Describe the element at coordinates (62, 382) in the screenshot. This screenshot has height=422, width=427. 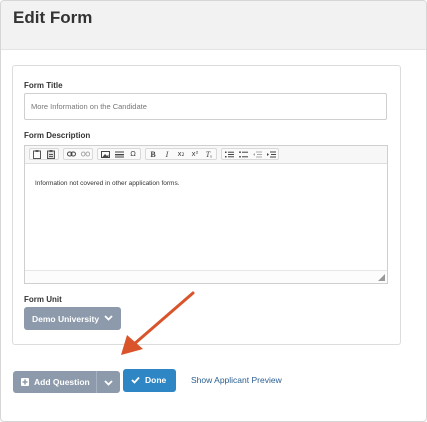
I see `add-question-label: Add Question` at that location.